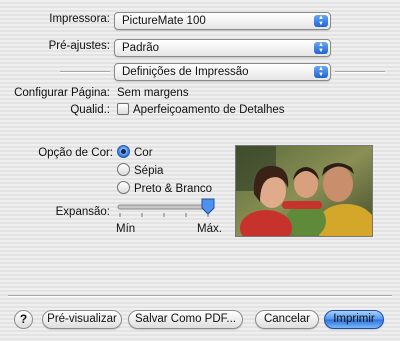 The height and width of the screenshot is (341, 400). Describe the element at coordinates (79, 46) in the screenshot. I see `presets-label: Pré-ajustes:` at that location.